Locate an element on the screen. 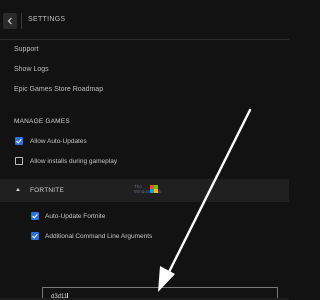  windows-logo-icon is located at coordinates (154, 189).